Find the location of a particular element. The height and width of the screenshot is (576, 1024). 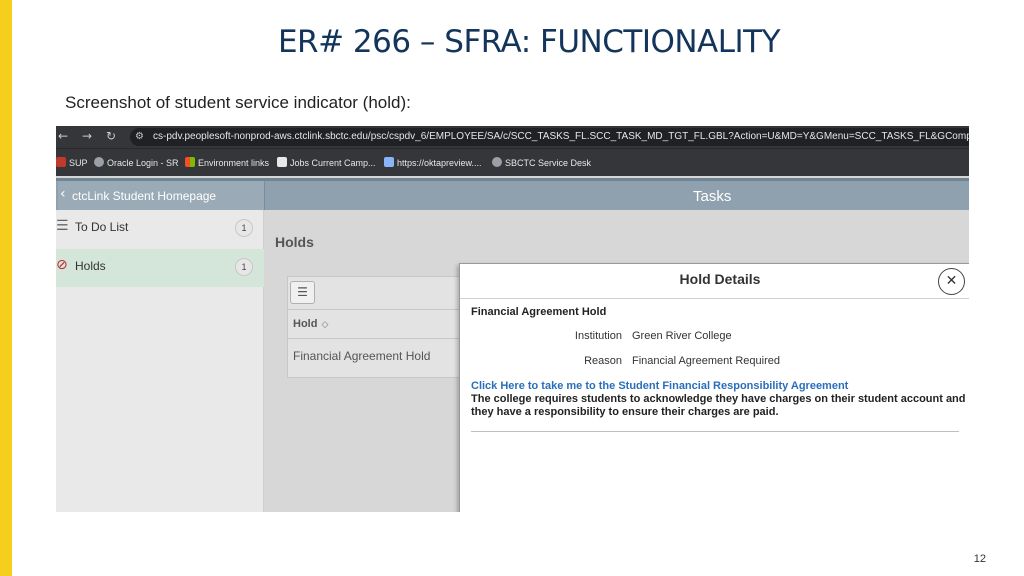

accent-bar is located at coordinates (6, 288).